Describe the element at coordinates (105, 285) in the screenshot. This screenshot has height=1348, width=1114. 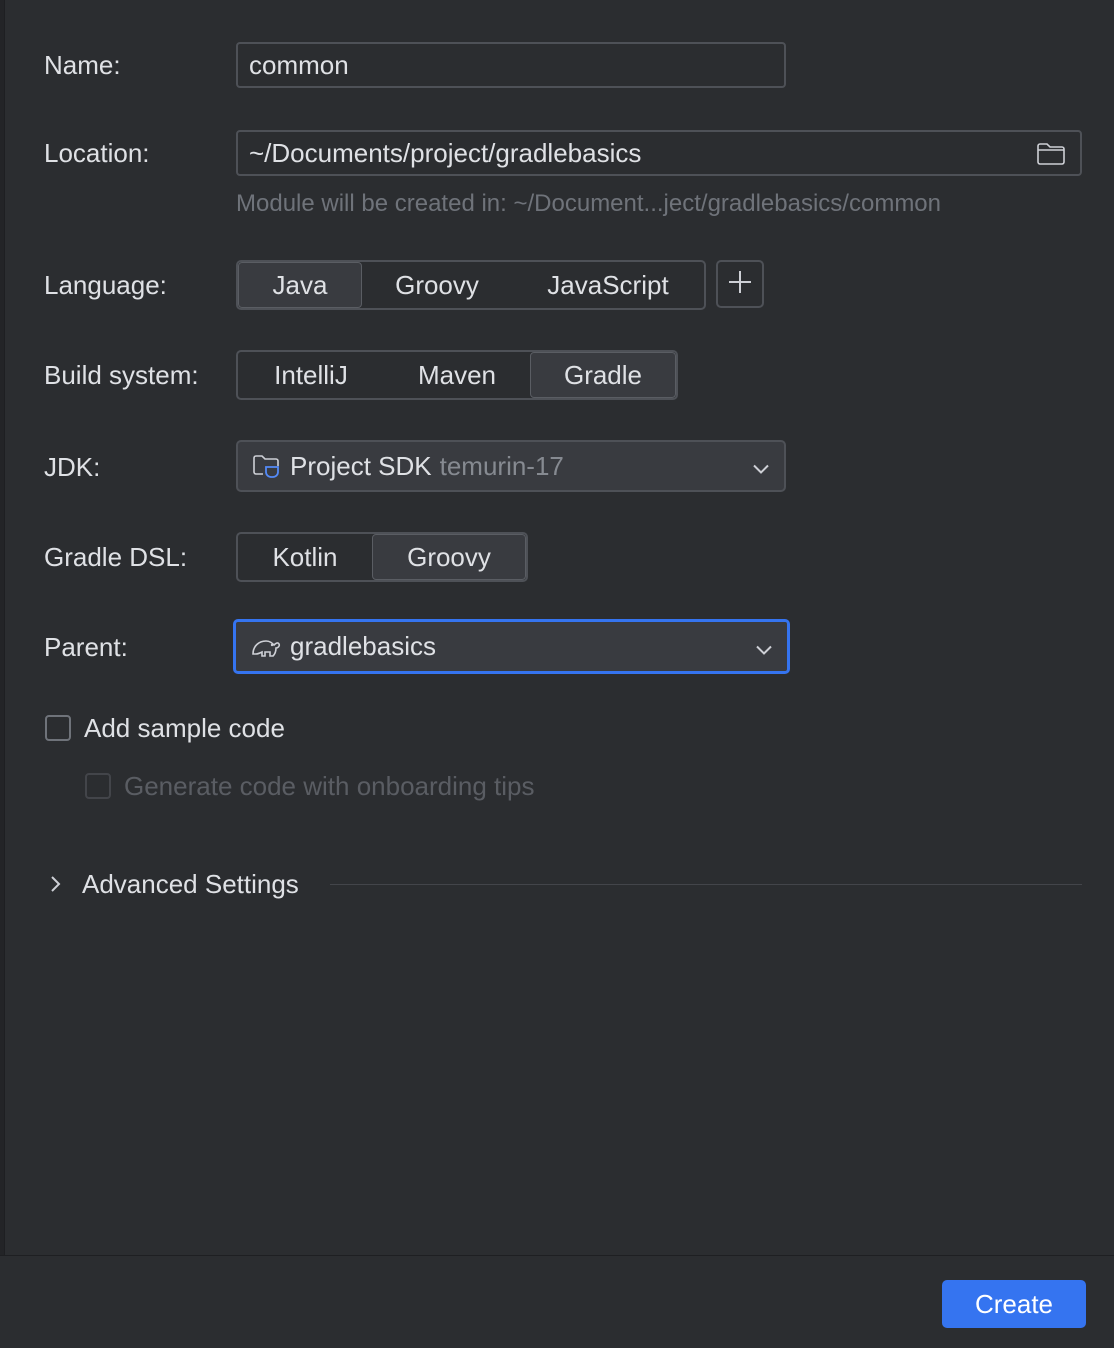
I see `language-label: Language:` at that location.